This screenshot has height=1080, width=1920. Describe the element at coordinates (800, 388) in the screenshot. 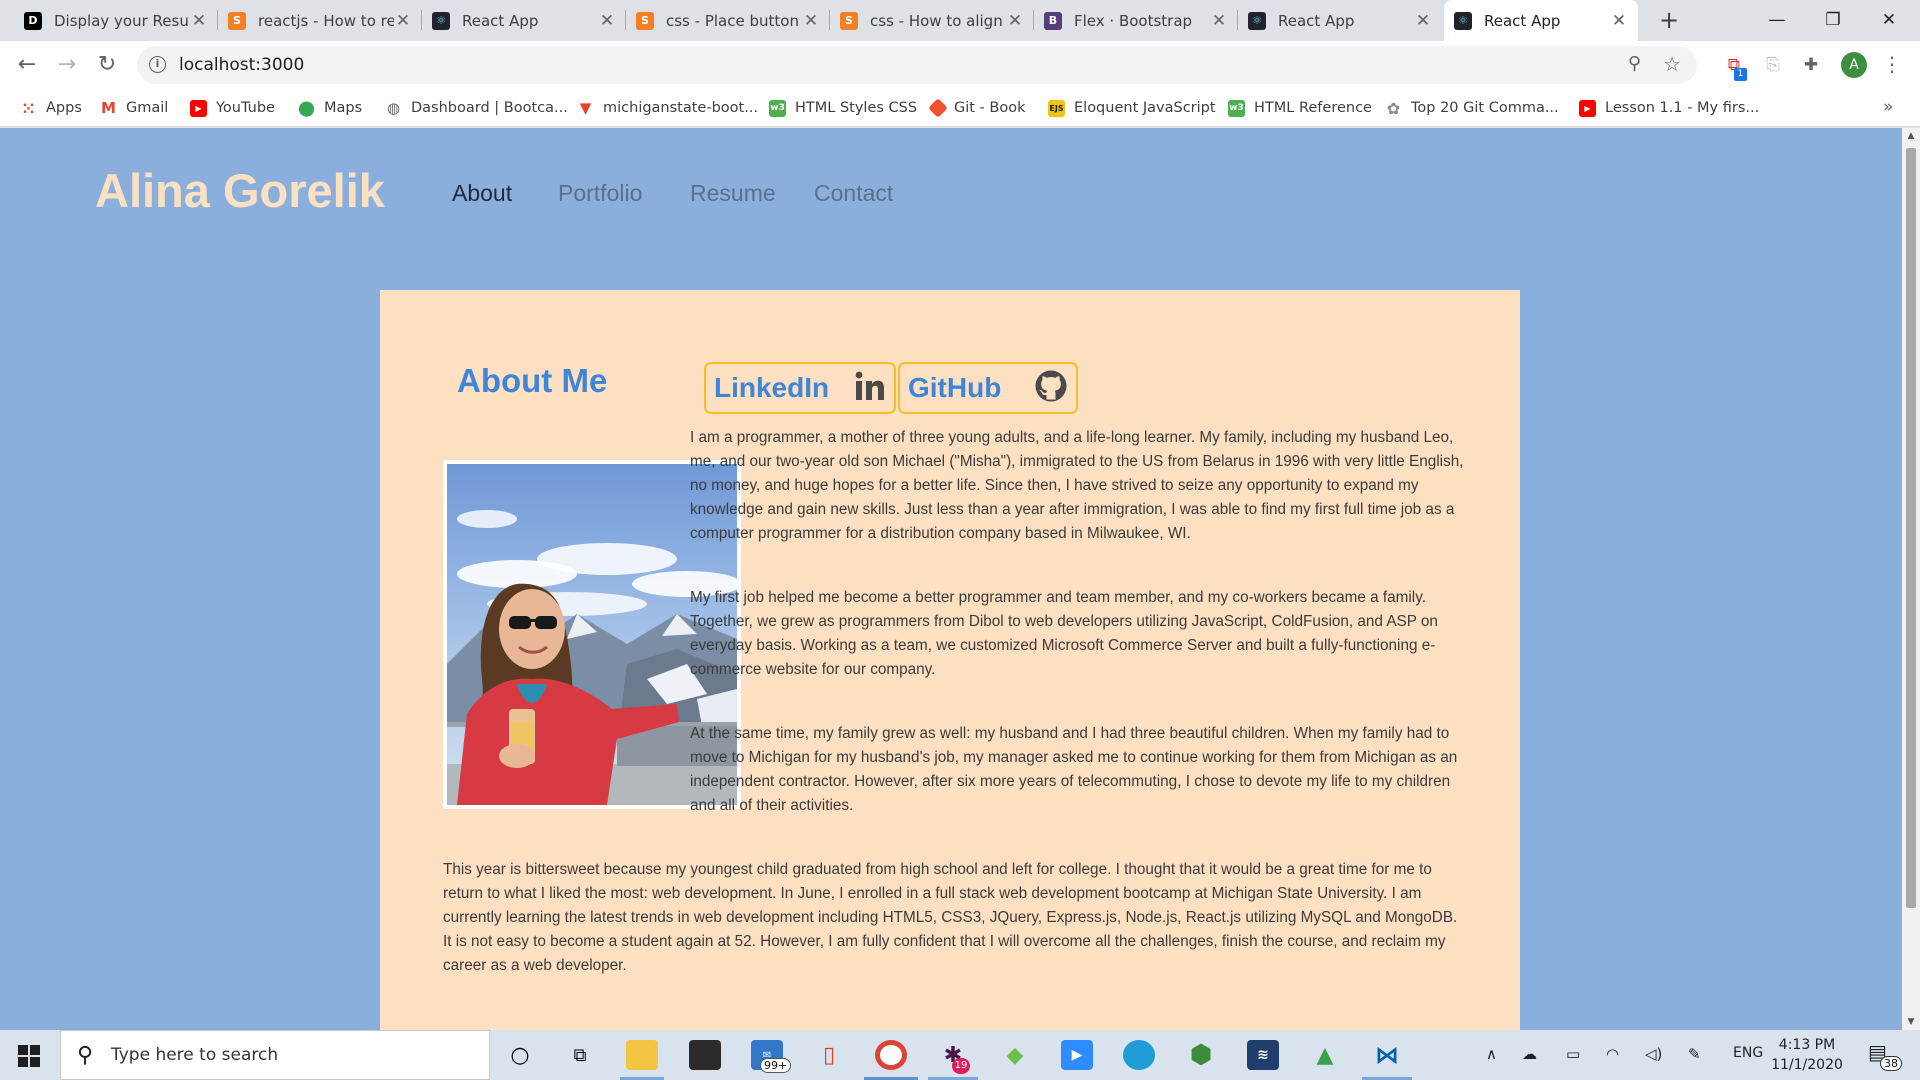

I see `linkedin-button: LinkedIn` at that location.